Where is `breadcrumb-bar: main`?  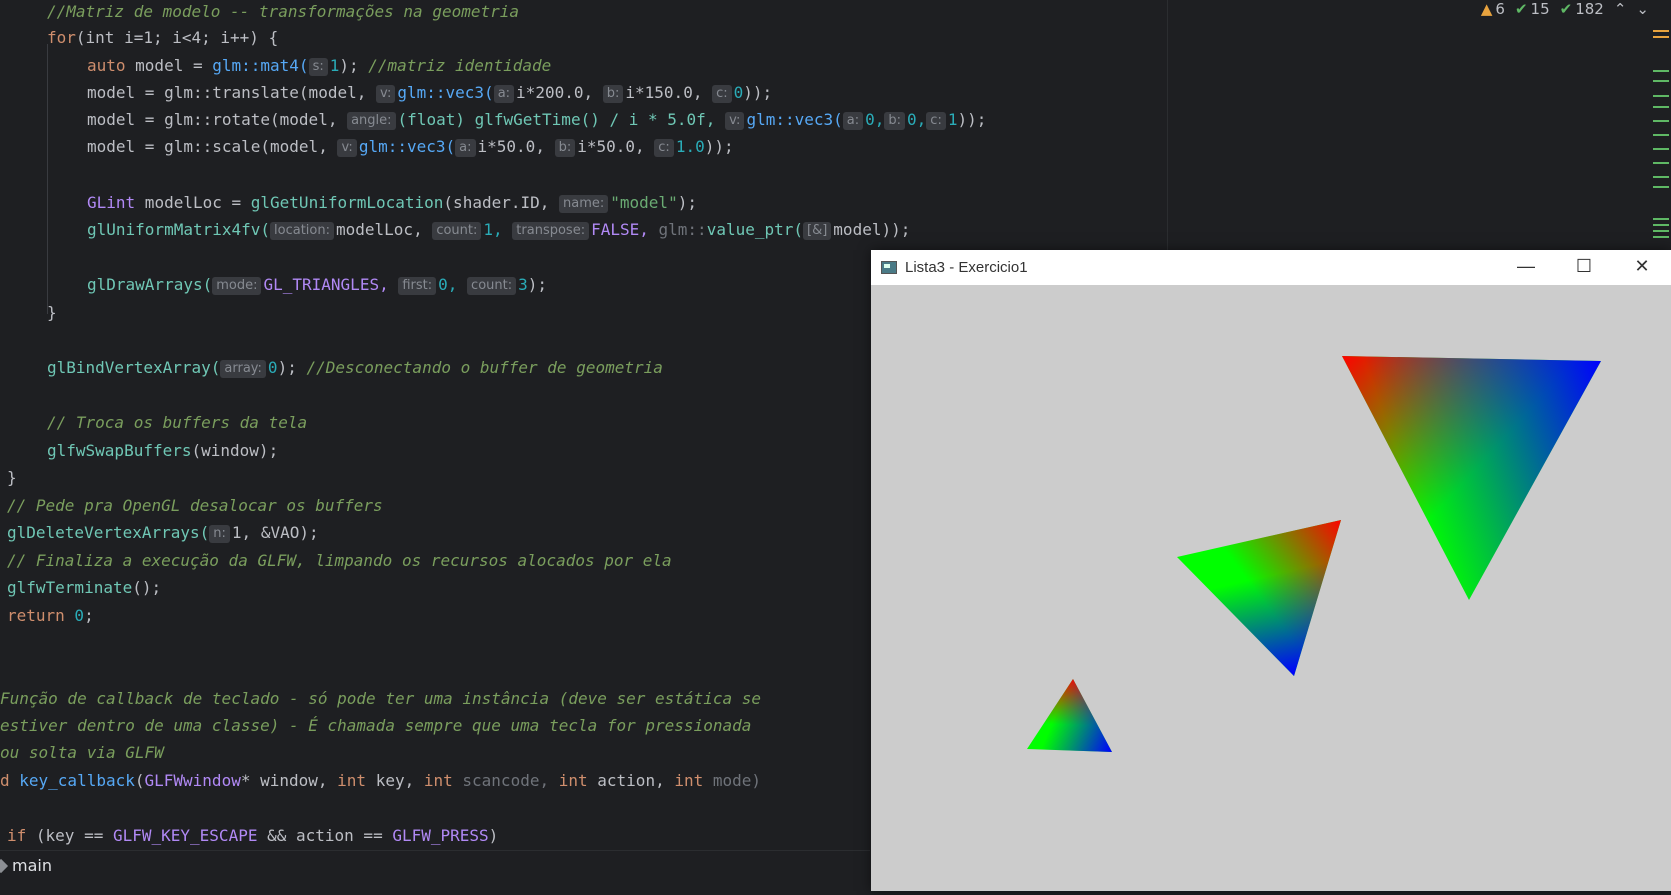
breadcrumb-bar: main is located at coordinates (435, 865).